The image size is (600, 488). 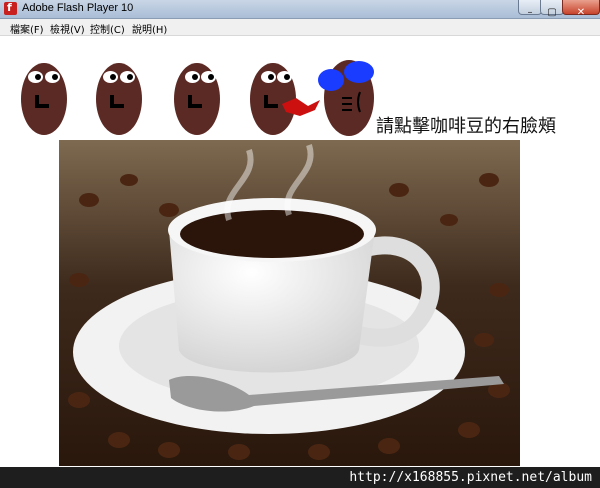 What do you see at coordinates (107, 28) in the screenshot?
I see `menu-control: 控制(C)` at bounding box center [107, 28].